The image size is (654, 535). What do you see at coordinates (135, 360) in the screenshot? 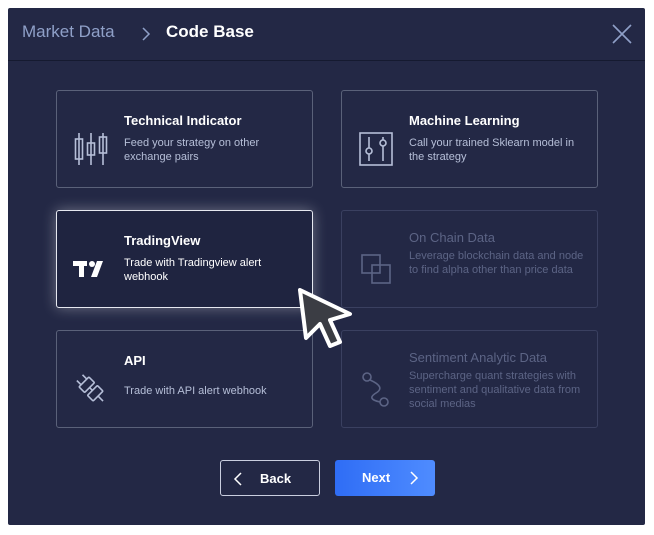
I see `card-title: API` at bounding box center [135, 360].